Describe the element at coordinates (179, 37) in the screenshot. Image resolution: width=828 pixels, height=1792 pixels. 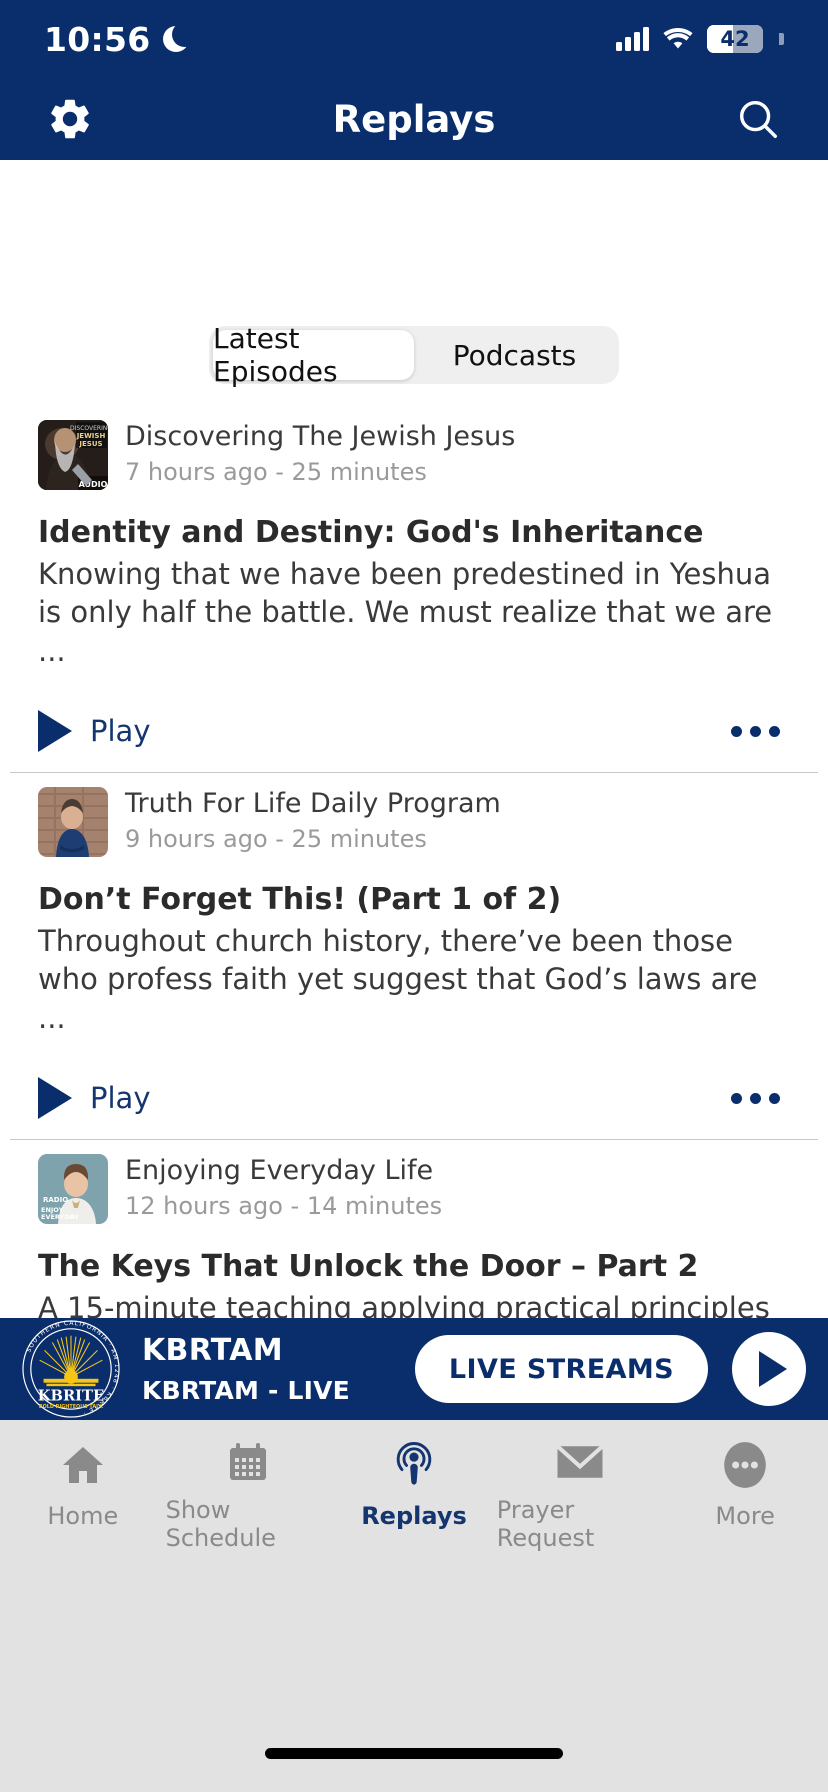
I see `crescent-moon-icon` at that location.